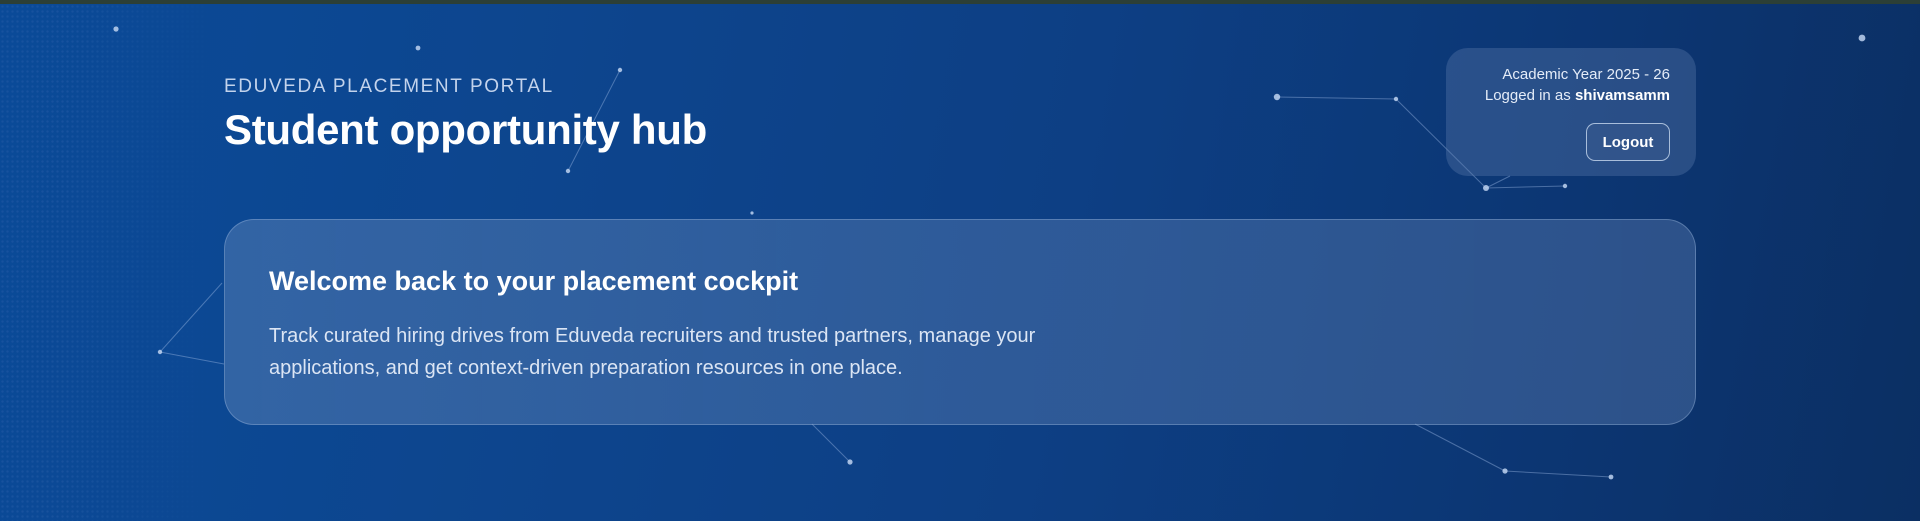  I want to click on logged-in-prefix: Logged in as, so click(1529, 95).